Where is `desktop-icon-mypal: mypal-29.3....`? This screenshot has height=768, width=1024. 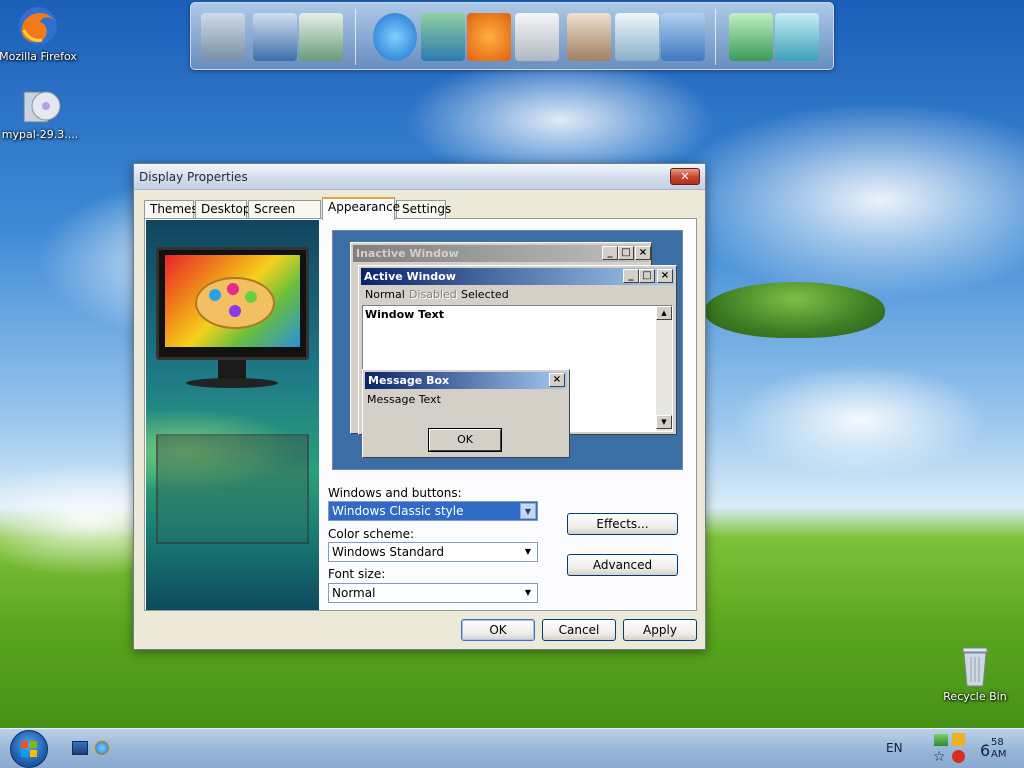
desktop-icon-mypal: mypal-29.3.... is located at coordinates (41, 111).